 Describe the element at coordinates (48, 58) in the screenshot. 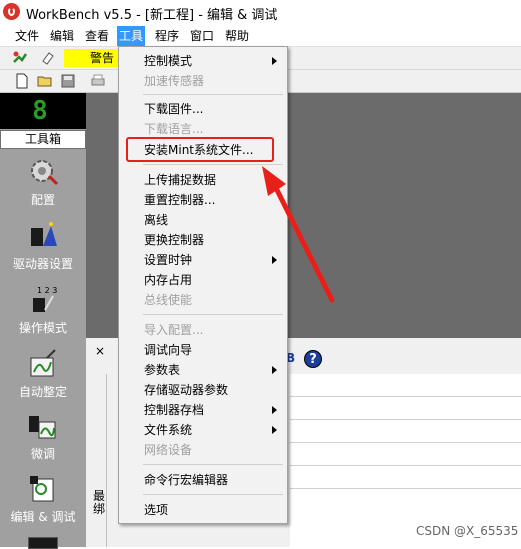

I see `eraser-icon` at that location.